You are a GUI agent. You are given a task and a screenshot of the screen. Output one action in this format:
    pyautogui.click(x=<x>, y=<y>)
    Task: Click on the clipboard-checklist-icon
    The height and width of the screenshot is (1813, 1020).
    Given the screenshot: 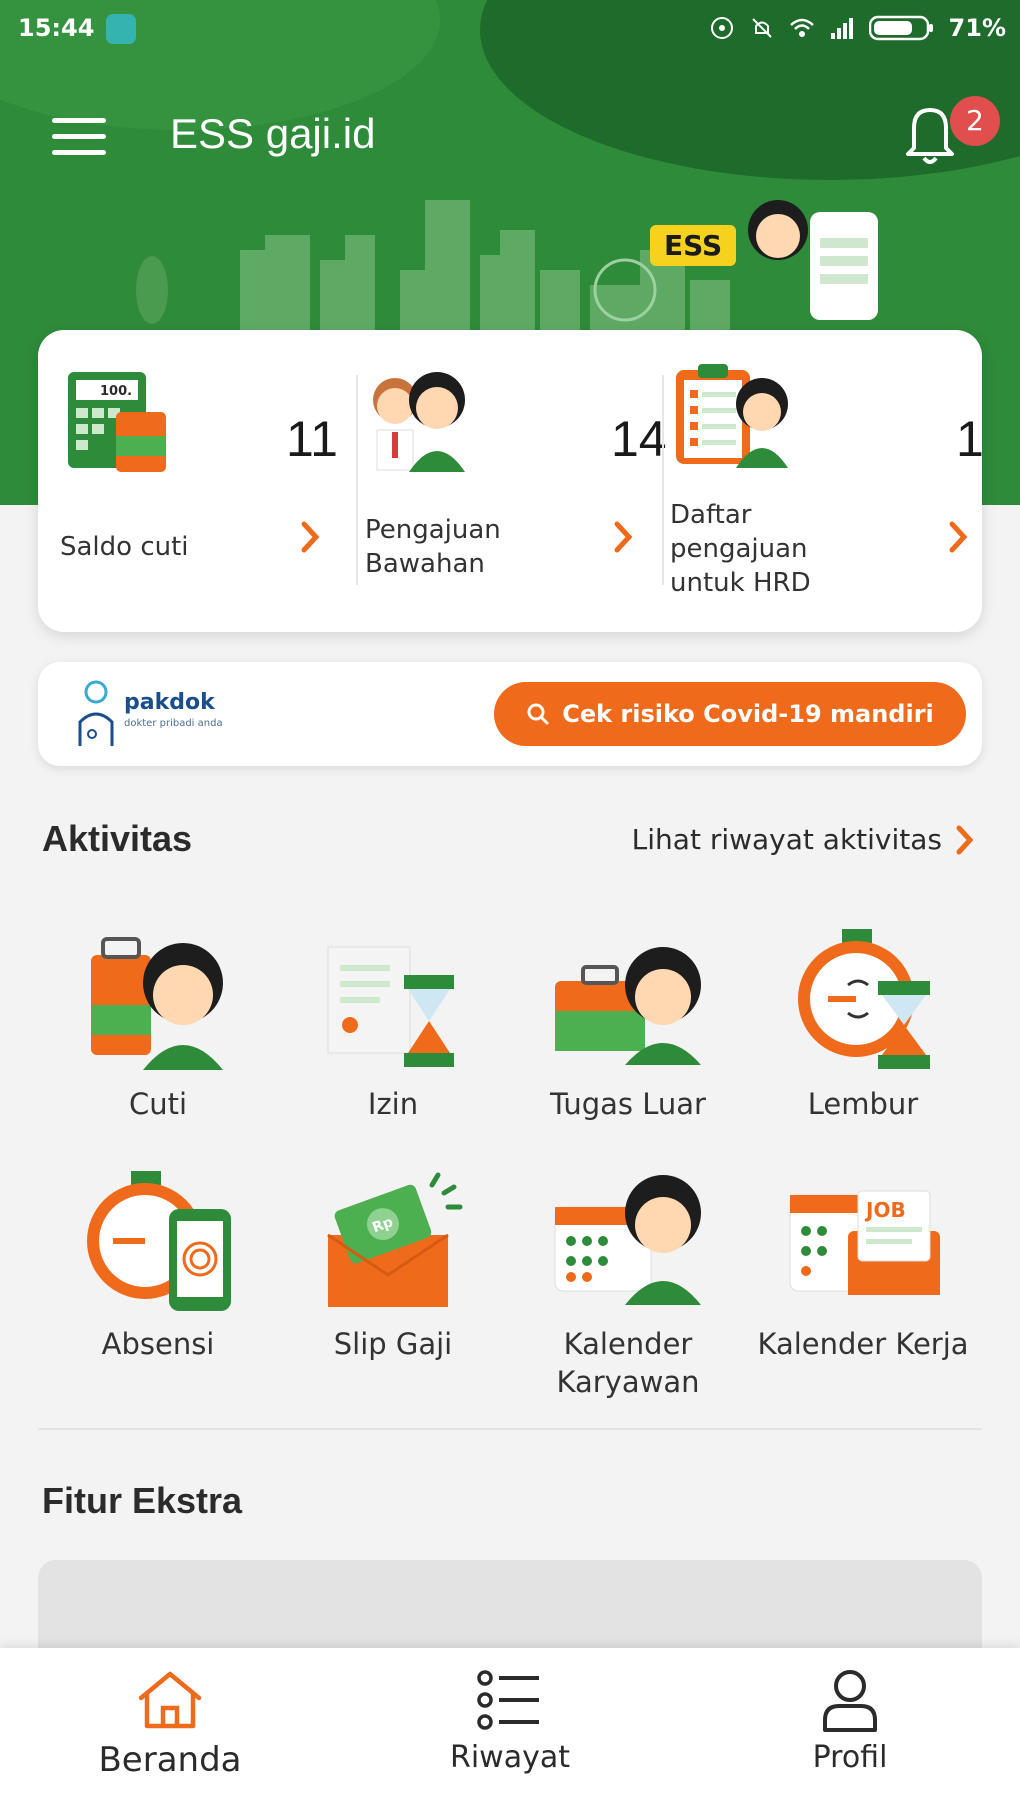 What is the action you would take?
    pyautogui.click(x=732, y=416)
    